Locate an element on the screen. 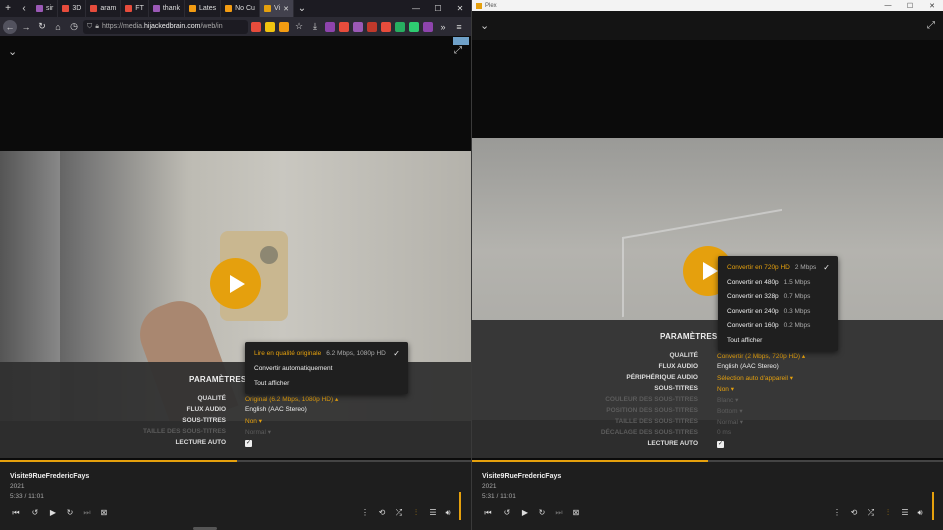 This screenshot has height=530, width=943. option-label: Convertir en 240p is located at coordinates (753, 311).